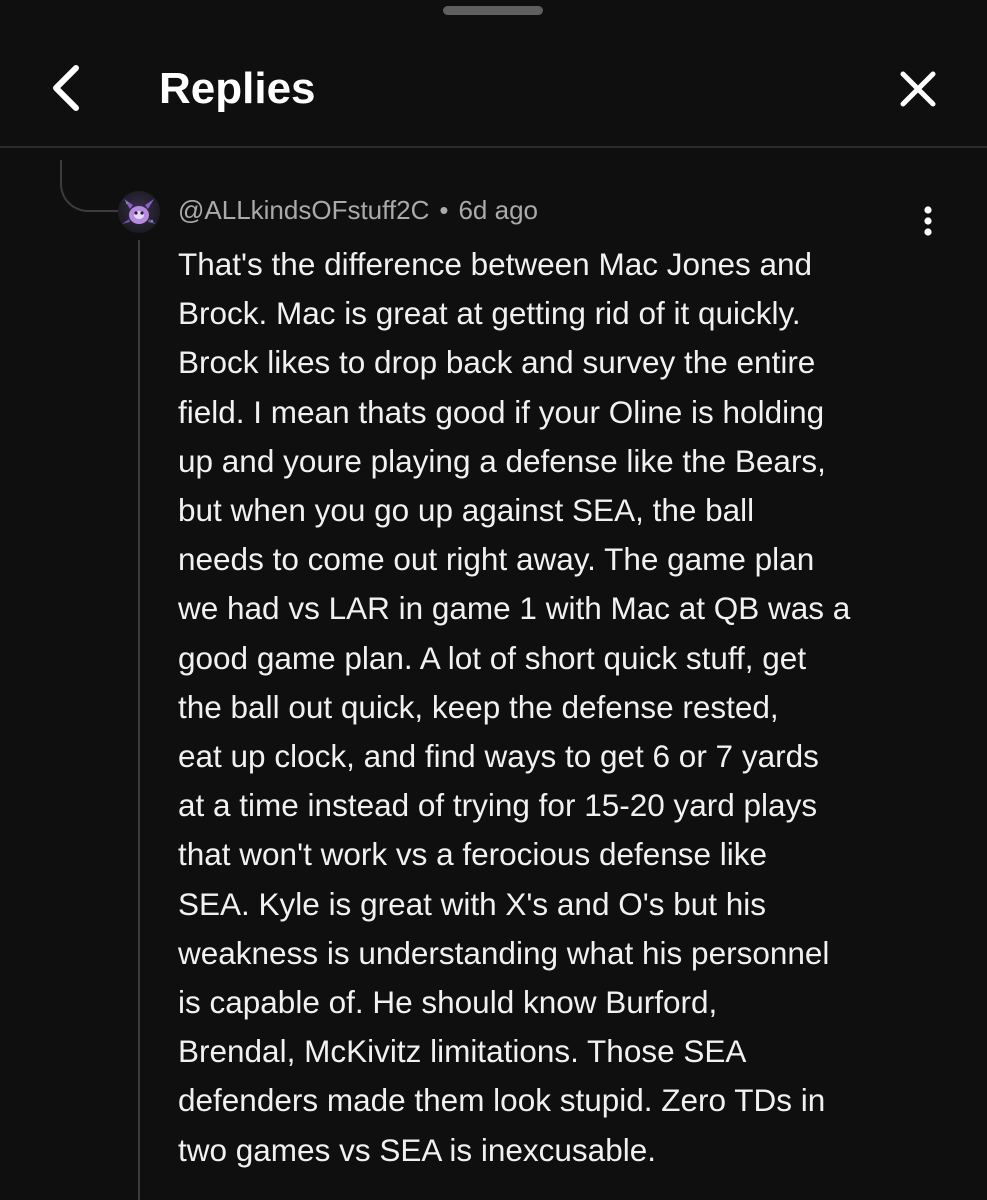 The image size is (987, 1200). I want to click on page-title: Replies, so click(237, 88).